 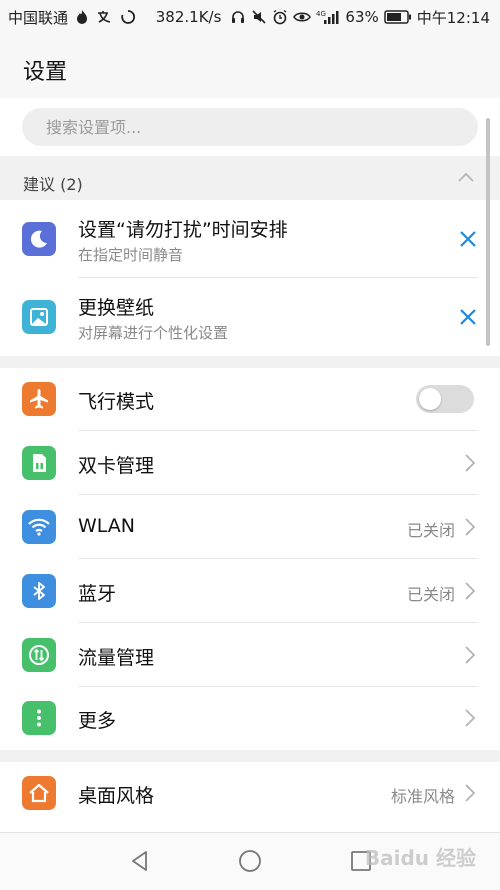 What do you see at coordinates (116, 466) in the screenshot?
I see `settings-item-label: 双卡管理` at bounding box center [116, 466].